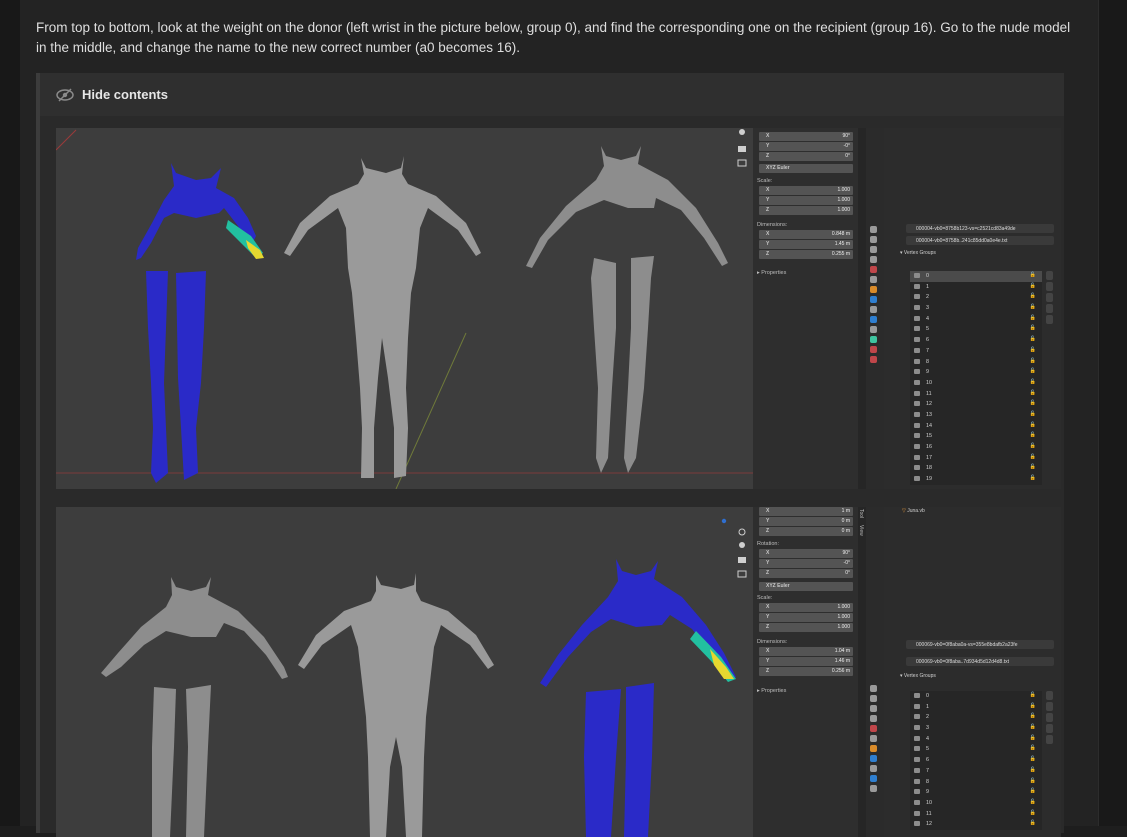  I want to click on mesh-data-field: 000069-vb0=0f8aba..7d934d5d12d4d8.txt, so click(980, 661).